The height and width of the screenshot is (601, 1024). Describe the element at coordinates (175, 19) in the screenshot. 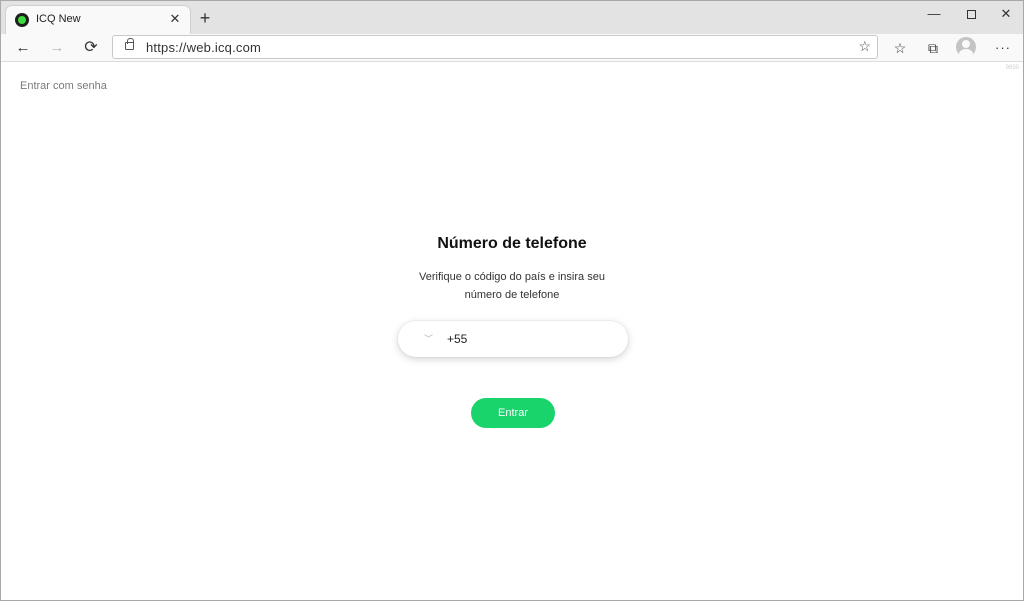

I see `close-tab-icon: ✕` at that location.